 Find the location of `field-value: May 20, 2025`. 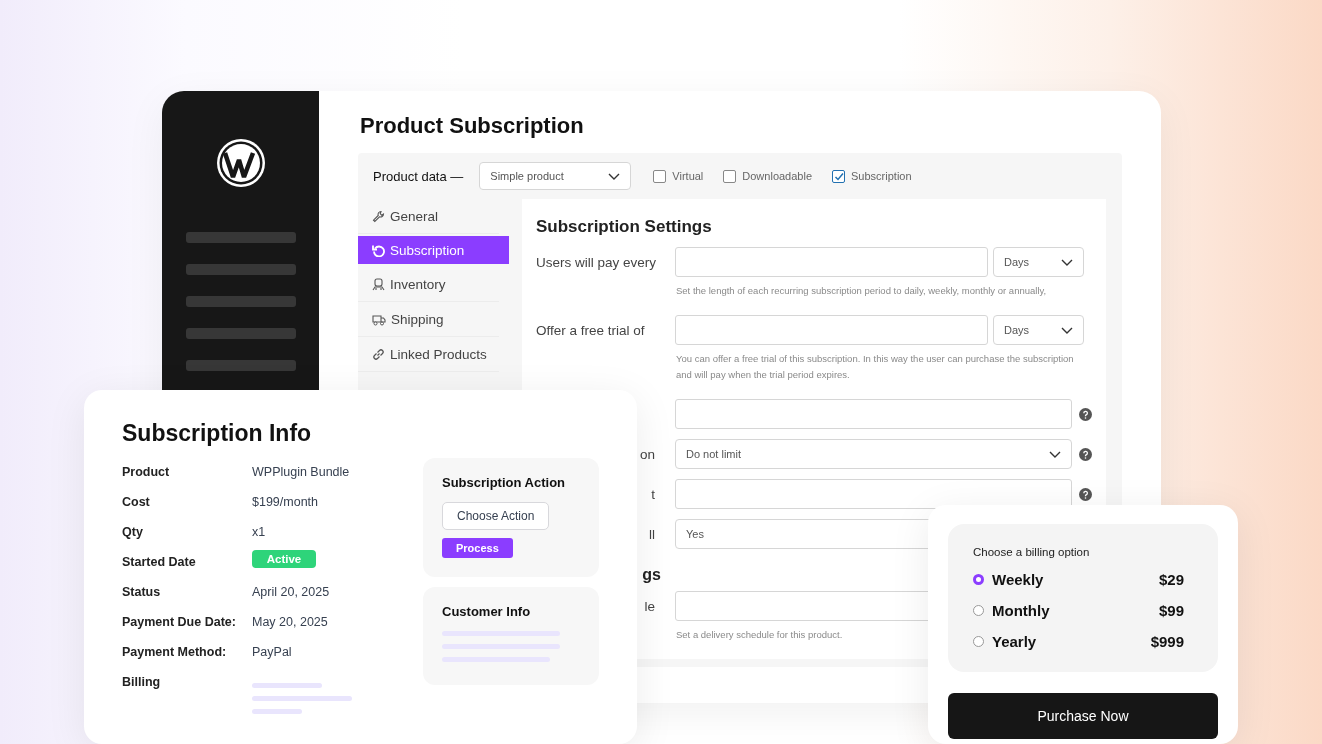

field-value: May 20, 2025 is located at coordinates (290, 622).